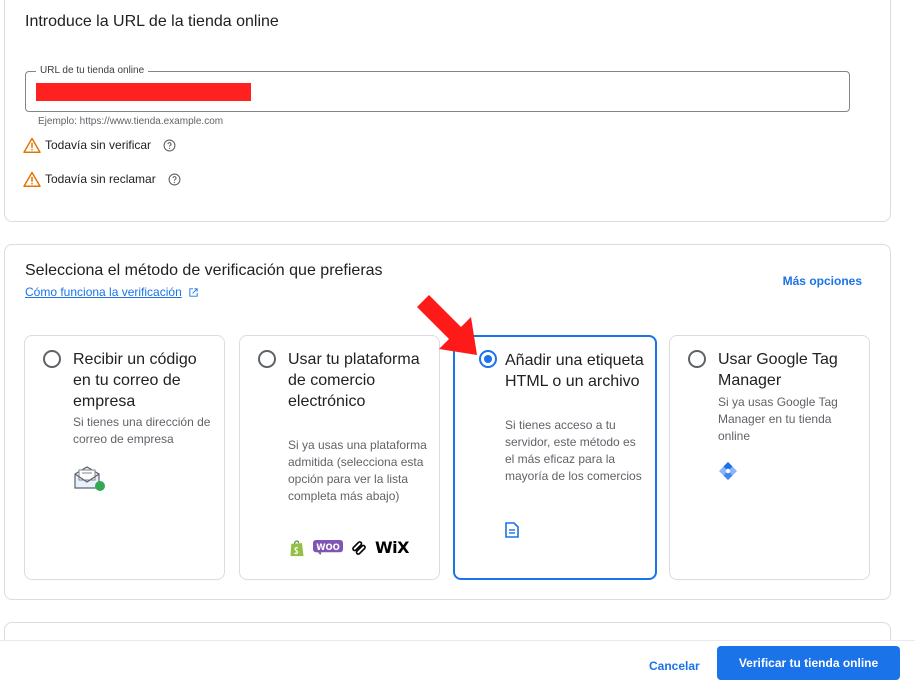 The height and width of the screenshot is (691, 915). Describe the element at coordinates (297, 547) in the screenshot. I see `shopify-icon` at that location.